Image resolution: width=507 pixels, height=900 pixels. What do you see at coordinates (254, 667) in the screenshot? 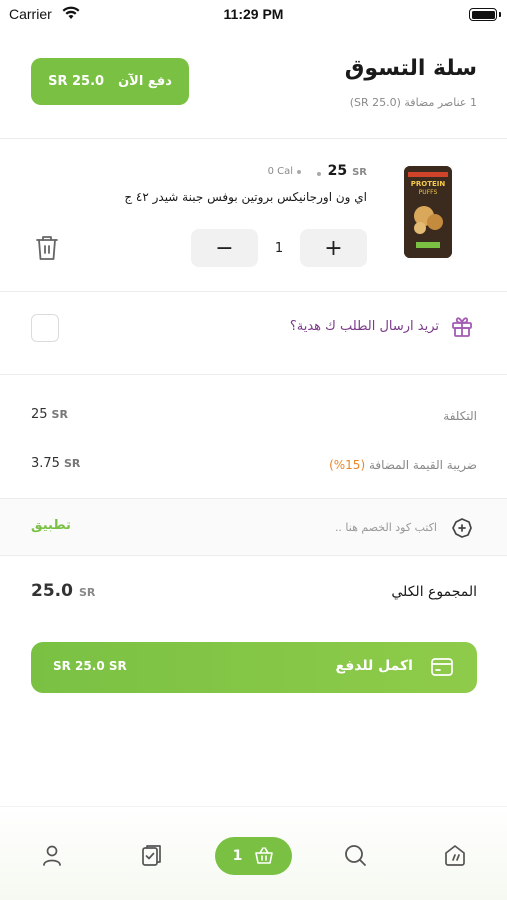
I see `checkout-button: اكمل للدفع SR 25.0 SR` at bounding box center [254, 667].